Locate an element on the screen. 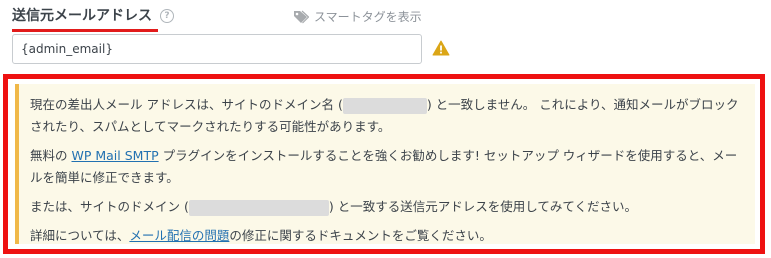 This screenshot has height=258, width=771. from-email-input is located at coordinates (217, 49).